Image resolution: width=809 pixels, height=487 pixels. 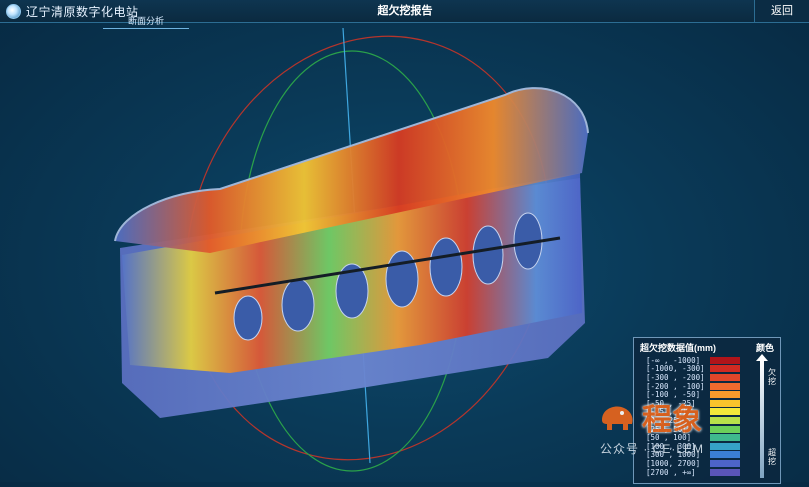 I want to click on top-bar: 辽宁清原数字化电站 断面分析 超欠挖报告 返回, so click(x=404, y=14).